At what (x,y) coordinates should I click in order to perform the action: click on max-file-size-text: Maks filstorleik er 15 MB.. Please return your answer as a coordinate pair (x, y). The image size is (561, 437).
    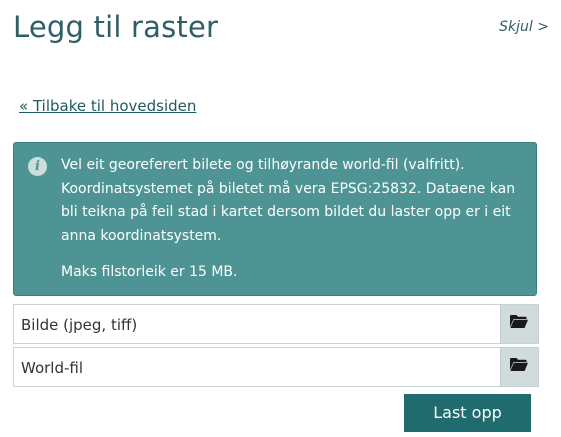
    Looking at the image, I should click on (149, 272).